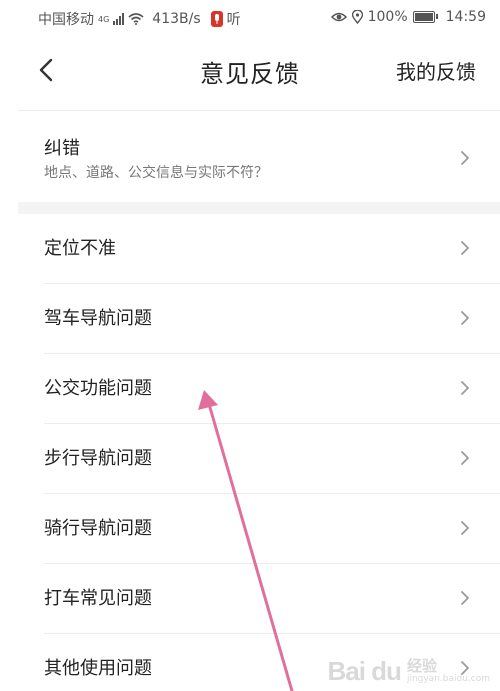 This screenshot has height=691, width=500. What do you see at coordinates (465, 17) in the screenshot?
I see `clock: 14:59` at bounding box center [465, 17].